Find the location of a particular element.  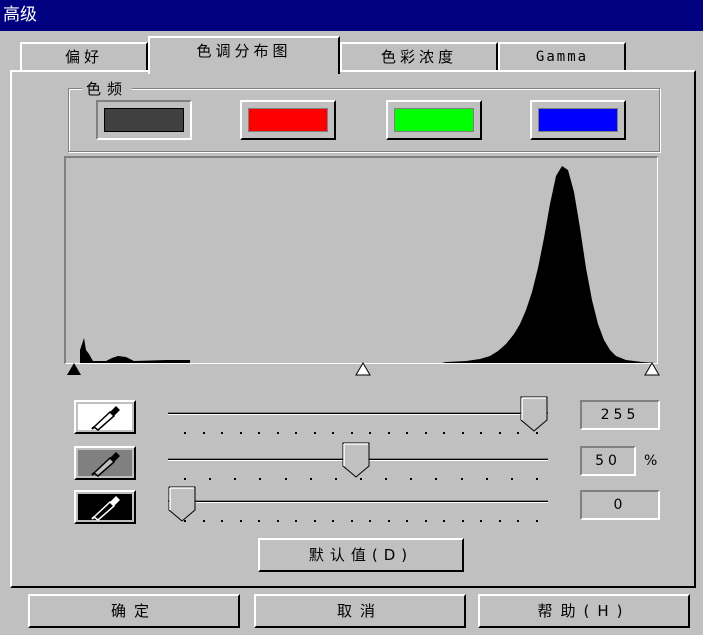

tab-gamma: Gamma is located at coordinates (562, 56).